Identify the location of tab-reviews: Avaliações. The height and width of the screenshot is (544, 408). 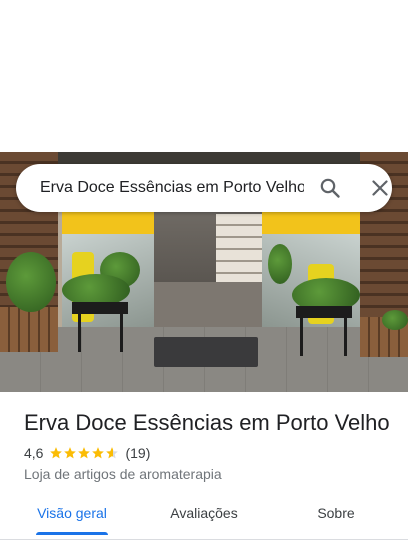
(204, 516).